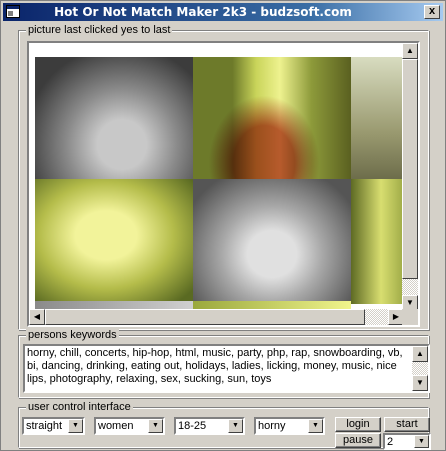 This screenshot has height=451, width=446. I want to click on mood-select: horny ▼, so click(289, 426).